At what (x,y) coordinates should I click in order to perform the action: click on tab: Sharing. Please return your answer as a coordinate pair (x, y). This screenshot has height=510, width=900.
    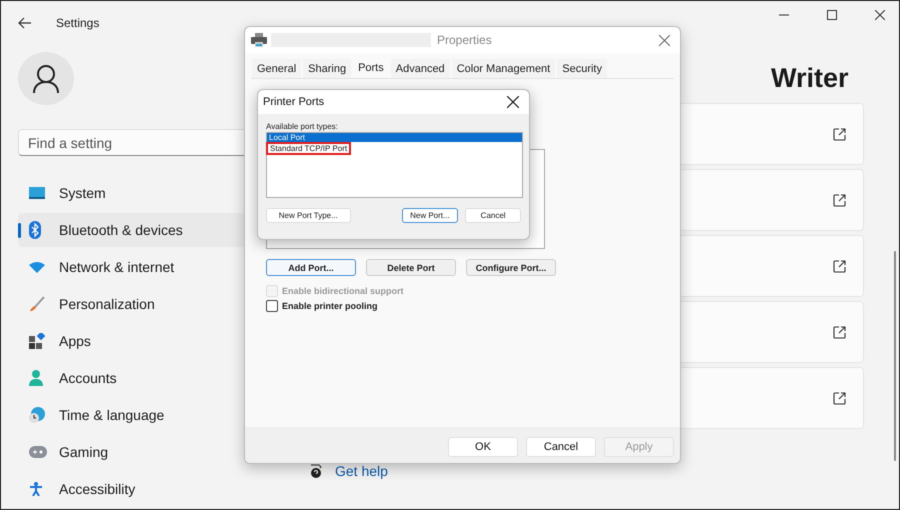
    Looking at the image, I should click on (327, 68).